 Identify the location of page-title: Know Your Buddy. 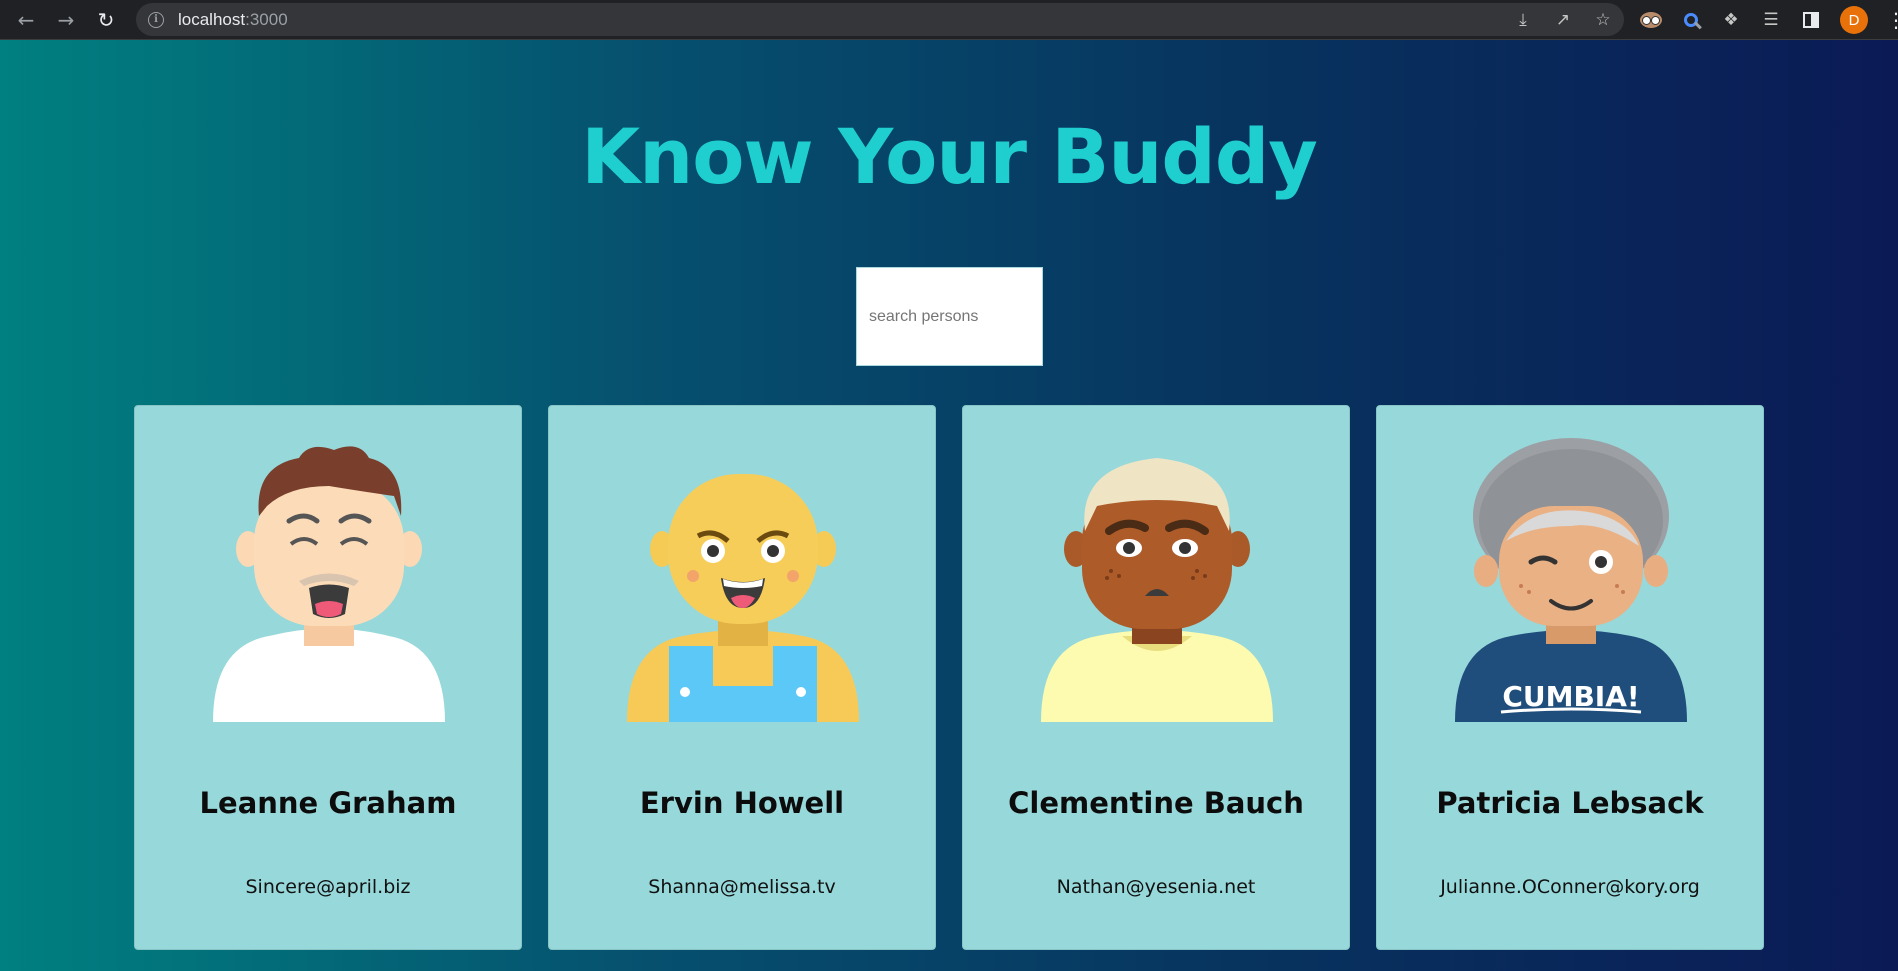
(949, 156).